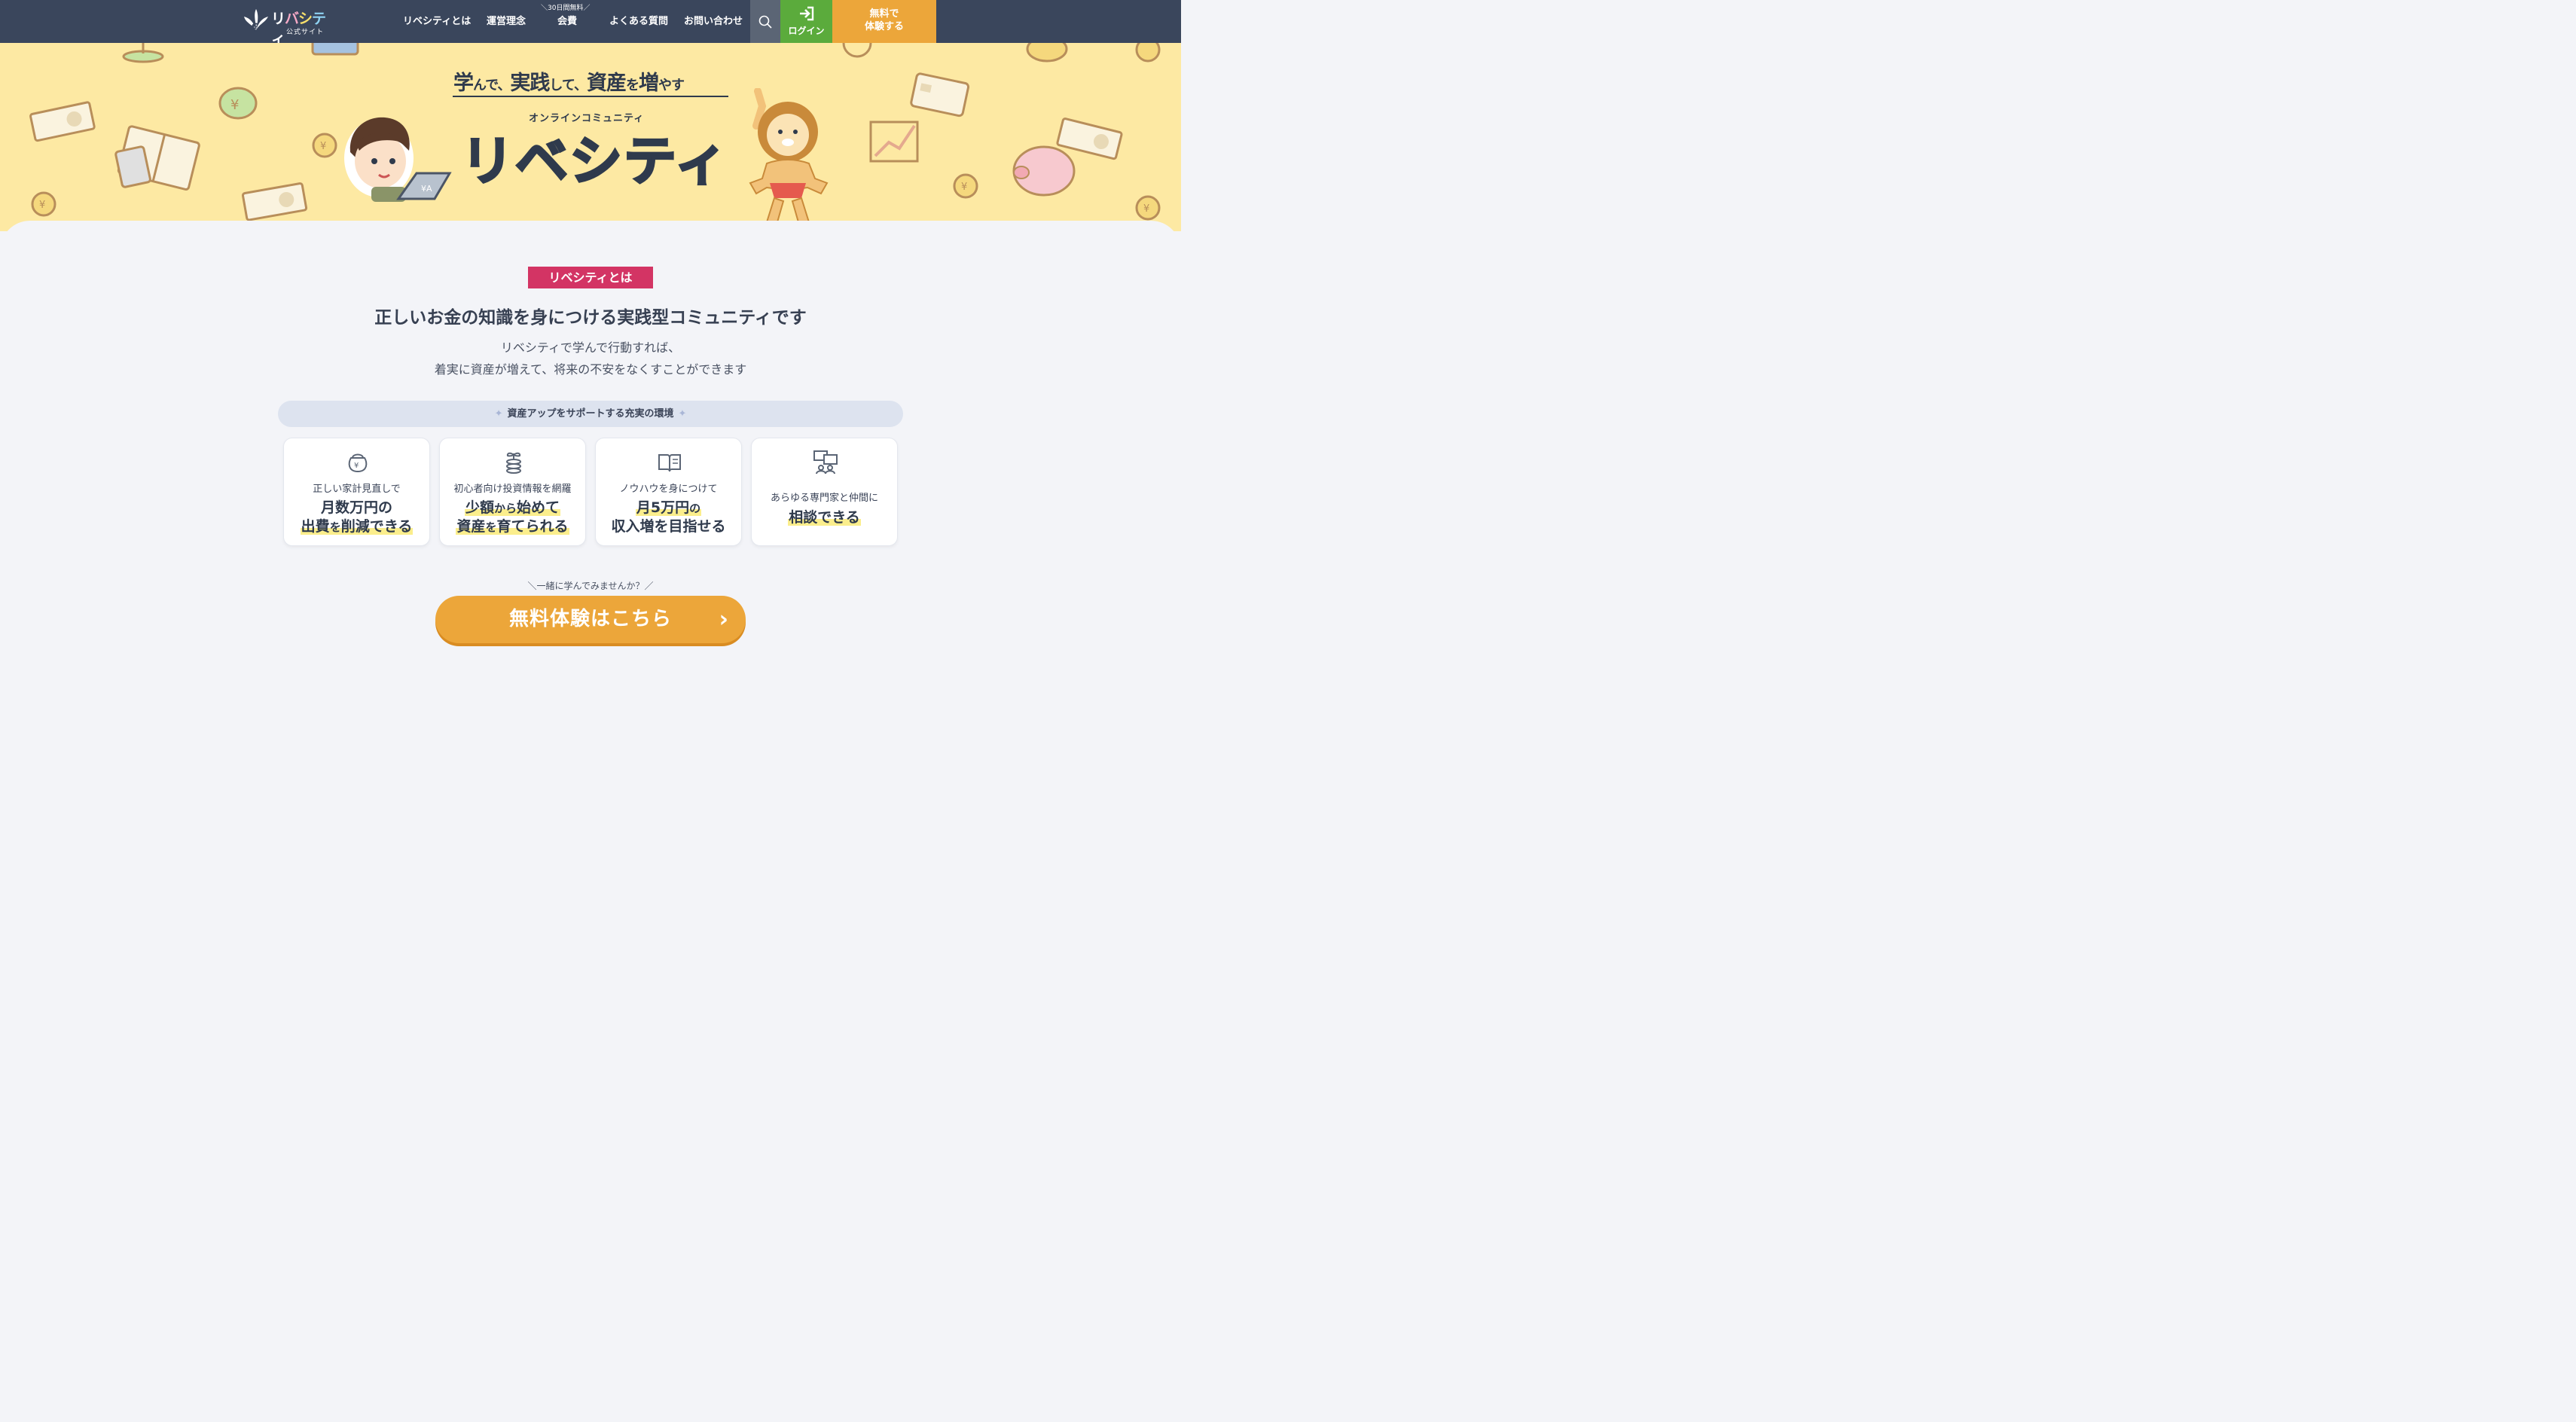  I want to click on bag-icon, so click(1047, 53).